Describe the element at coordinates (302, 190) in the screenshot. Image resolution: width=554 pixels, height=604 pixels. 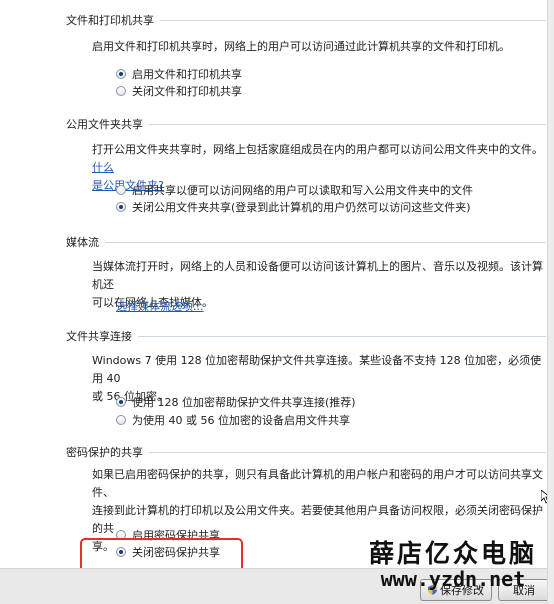
I see `radio-label: 启用共享以便可以访问网络的用户可以读取和写入公用文件夹中的文件` at that location.